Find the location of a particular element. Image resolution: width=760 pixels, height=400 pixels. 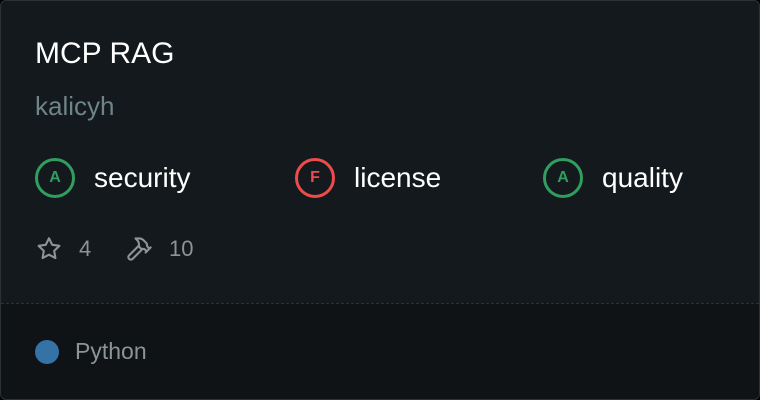

grade-security: A security is located at coordinates (112, 178).